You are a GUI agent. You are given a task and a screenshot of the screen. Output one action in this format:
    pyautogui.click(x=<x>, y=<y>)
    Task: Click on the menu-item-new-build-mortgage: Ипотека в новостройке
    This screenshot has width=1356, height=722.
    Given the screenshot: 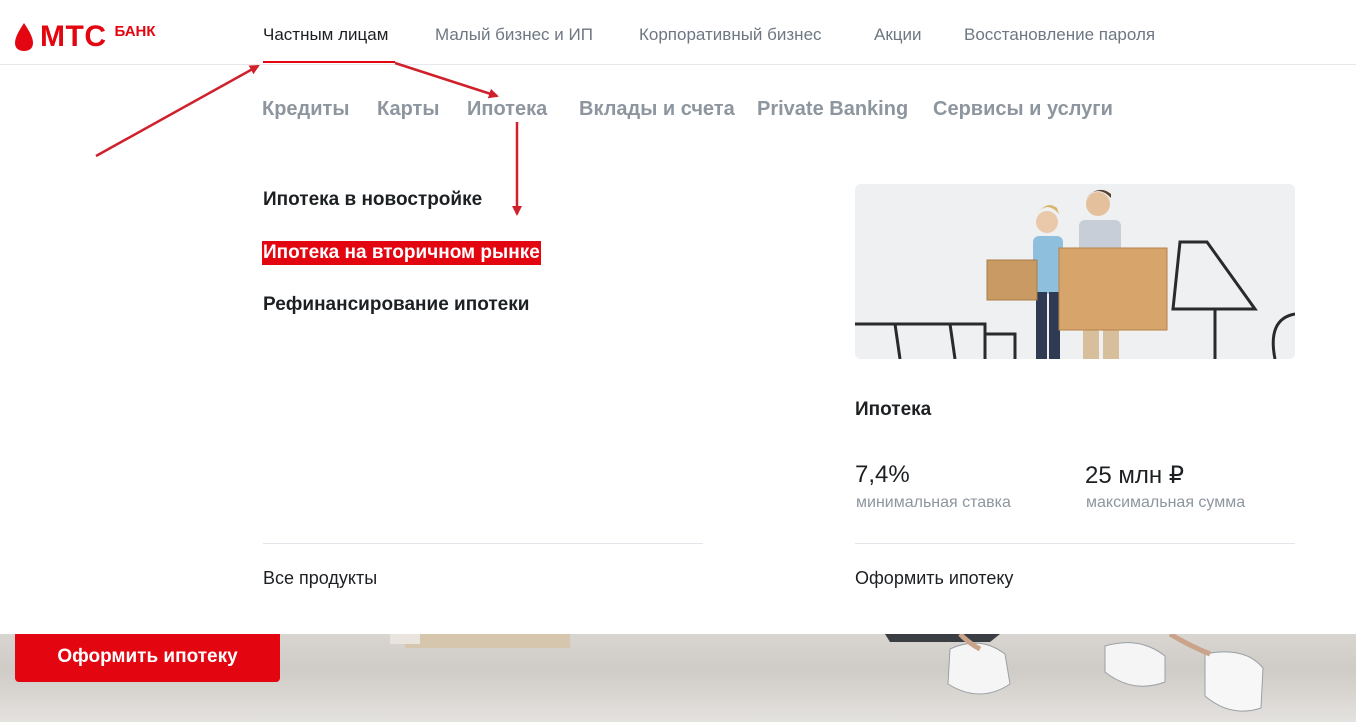 What is the action you would take?
    pyautogui.click(x=372, y=200)
    